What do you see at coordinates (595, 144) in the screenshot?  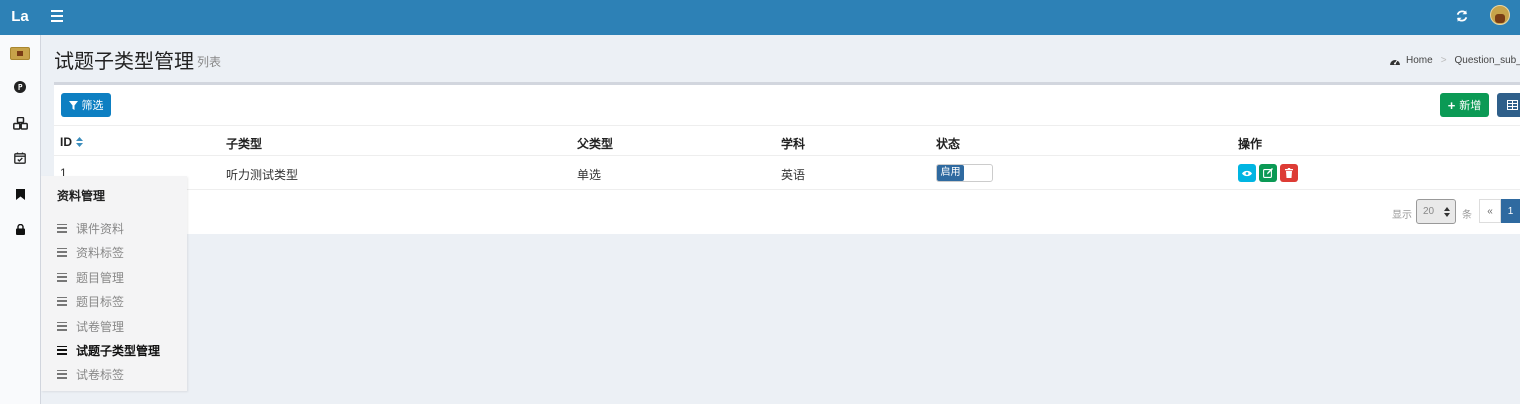 I see `column-header-parent: 父类型` at bounding box center [595, 144].